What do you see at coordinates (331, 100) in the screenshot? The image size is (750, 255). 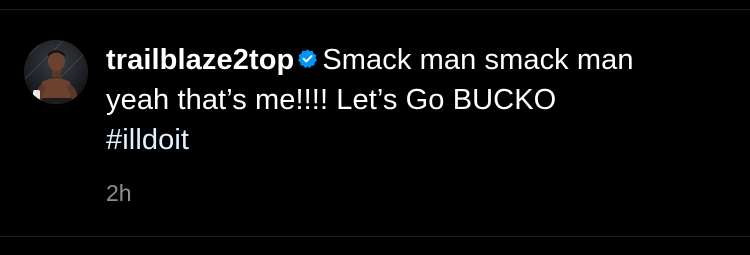 I see `comment-text-line2: yeah that’s me!!!! Let’s Go BUCKO` at bounding box center [331, 100].